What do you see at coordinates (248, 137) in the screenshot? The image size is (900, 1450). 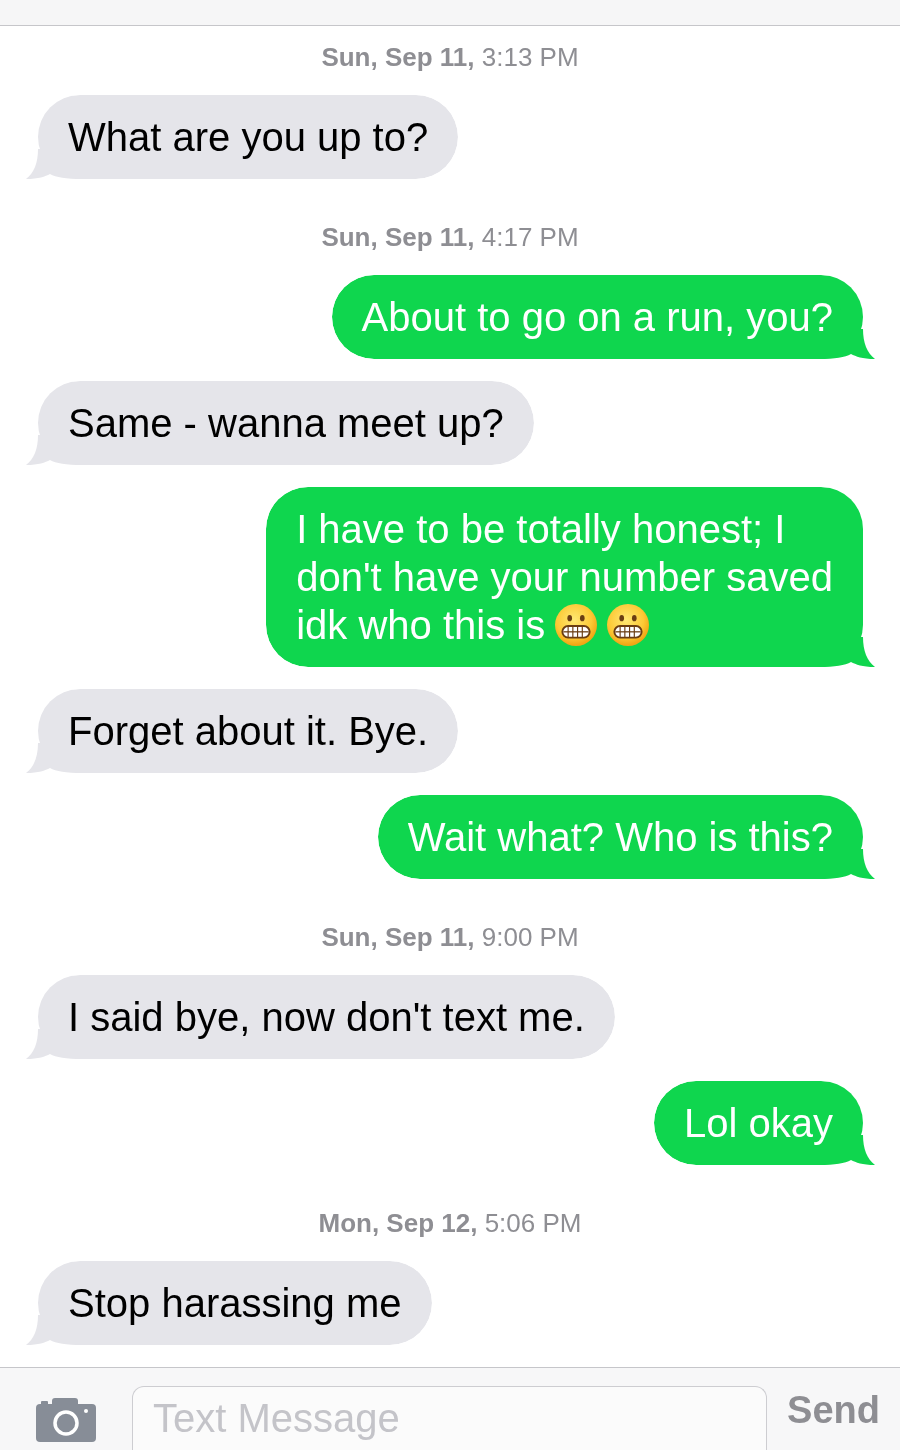 I see `message-text: What are you up to?` at bounding box center [248, 137].